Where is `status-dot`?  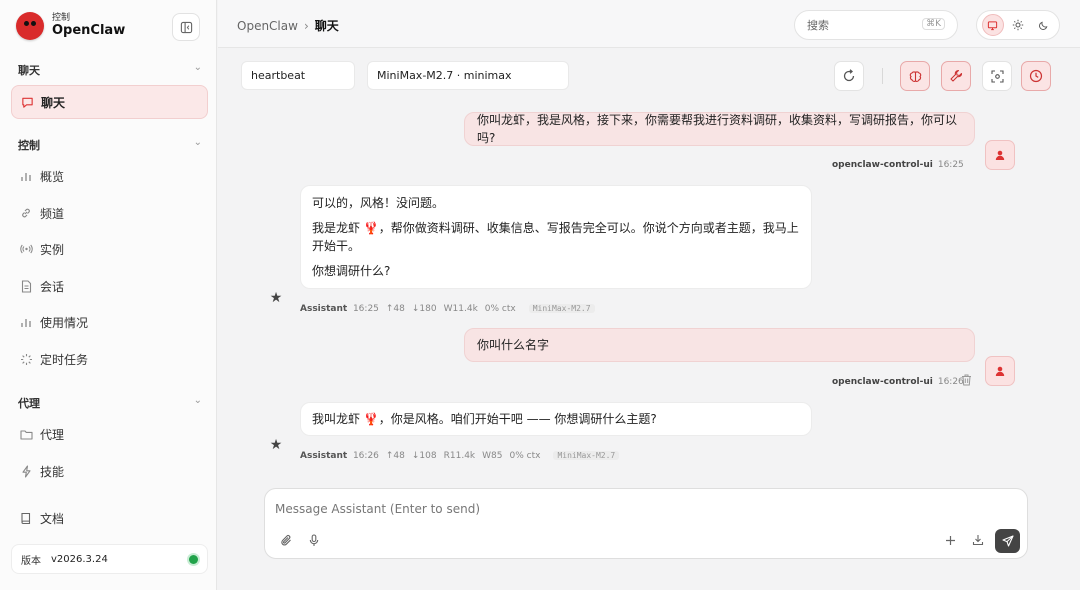 status-dot is located at coordinates (193, 559).